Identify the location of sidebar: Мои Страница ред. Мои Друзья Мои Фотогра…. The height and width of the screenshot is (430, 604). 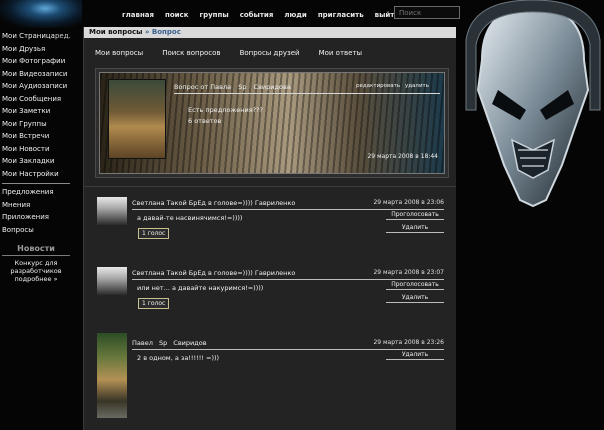
(36, 156).